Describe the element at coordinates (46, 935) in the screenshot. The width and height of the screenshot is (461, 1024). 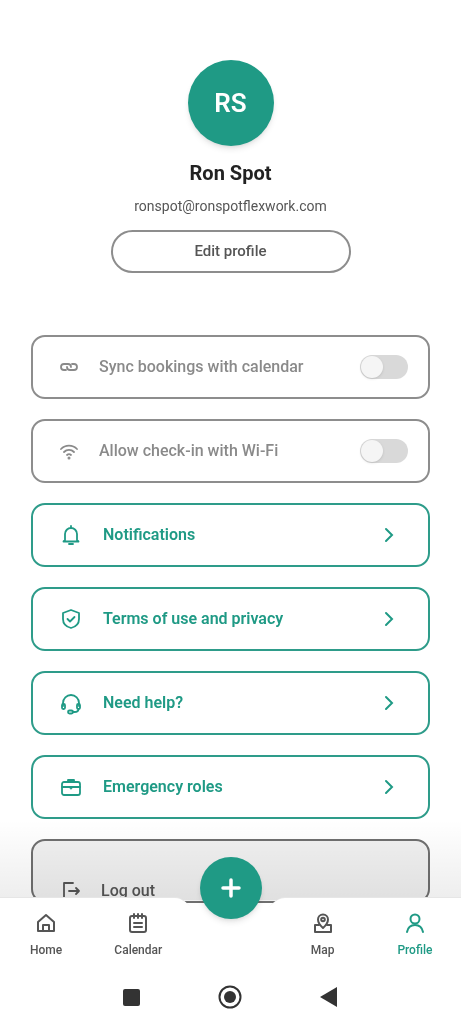
I see `nav-tab: Home` at that location.